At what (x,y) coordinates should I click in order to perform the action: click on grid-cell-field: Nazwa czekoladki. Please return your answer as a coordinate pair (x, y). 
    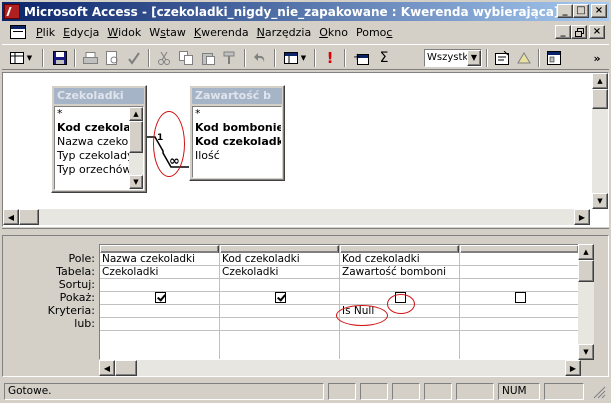
    Looking at the image, I should click on (159, 259).